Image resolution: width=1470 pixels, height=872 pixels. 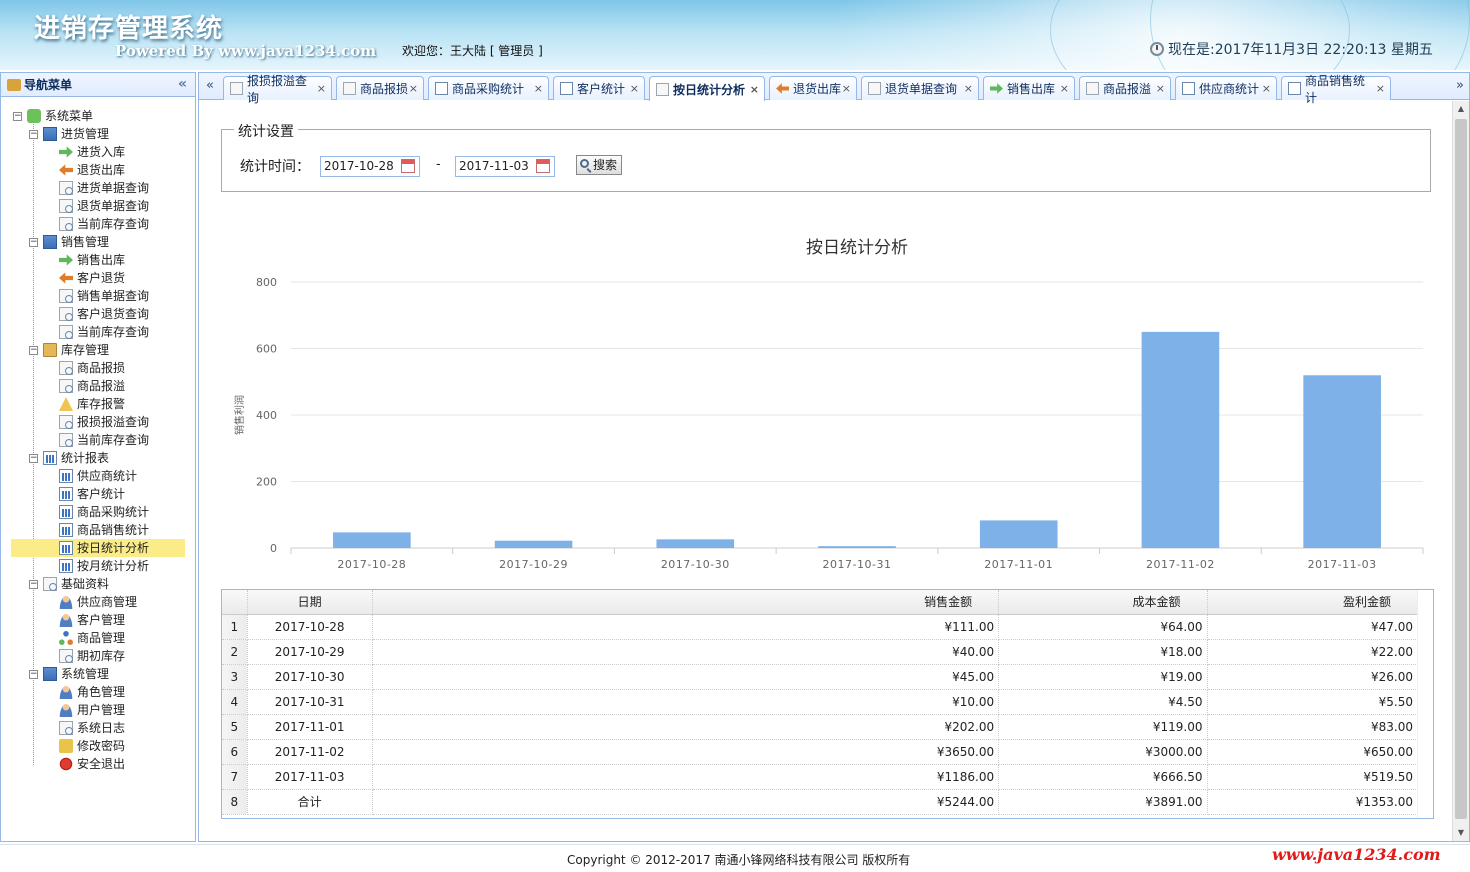 I want to click on column-header-profit: 盈利金额, so click(x=1313, y=602).